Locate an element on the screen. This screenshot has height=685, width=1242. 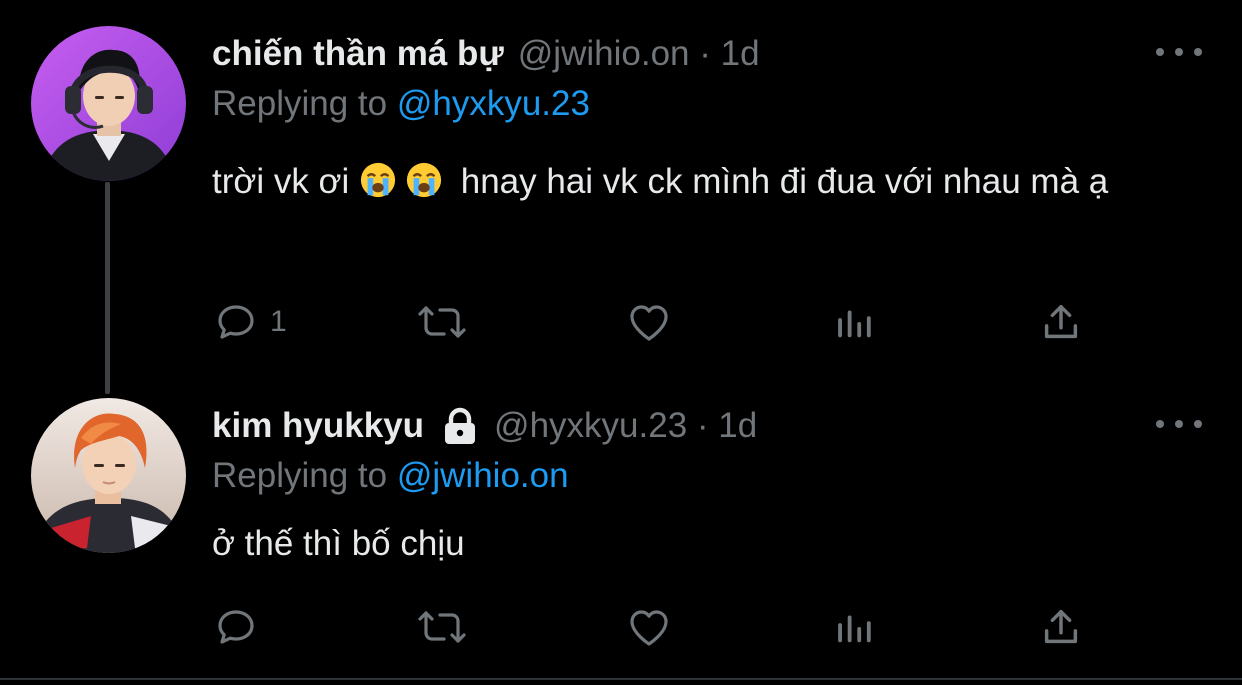
replying-to: Replying to @hyxkyu.23 is located at coordinates (401, 104).